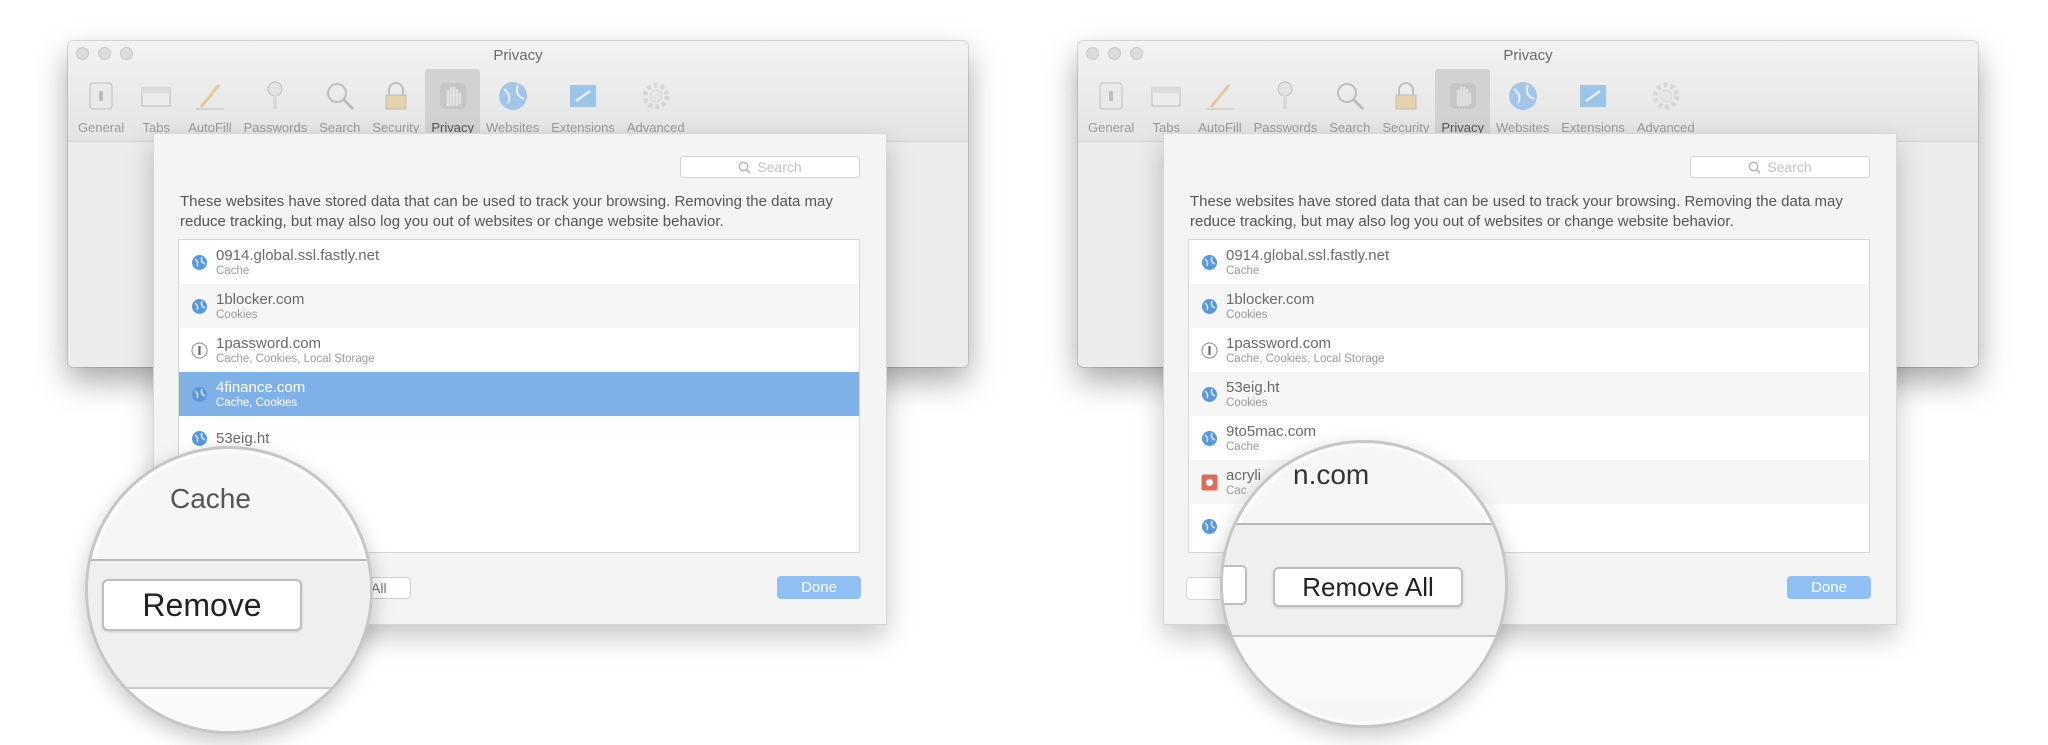 This screenshot has height=745, width=2048. I want to click on magnifier-loupe: n.com Remove All, so click(1364, 584).